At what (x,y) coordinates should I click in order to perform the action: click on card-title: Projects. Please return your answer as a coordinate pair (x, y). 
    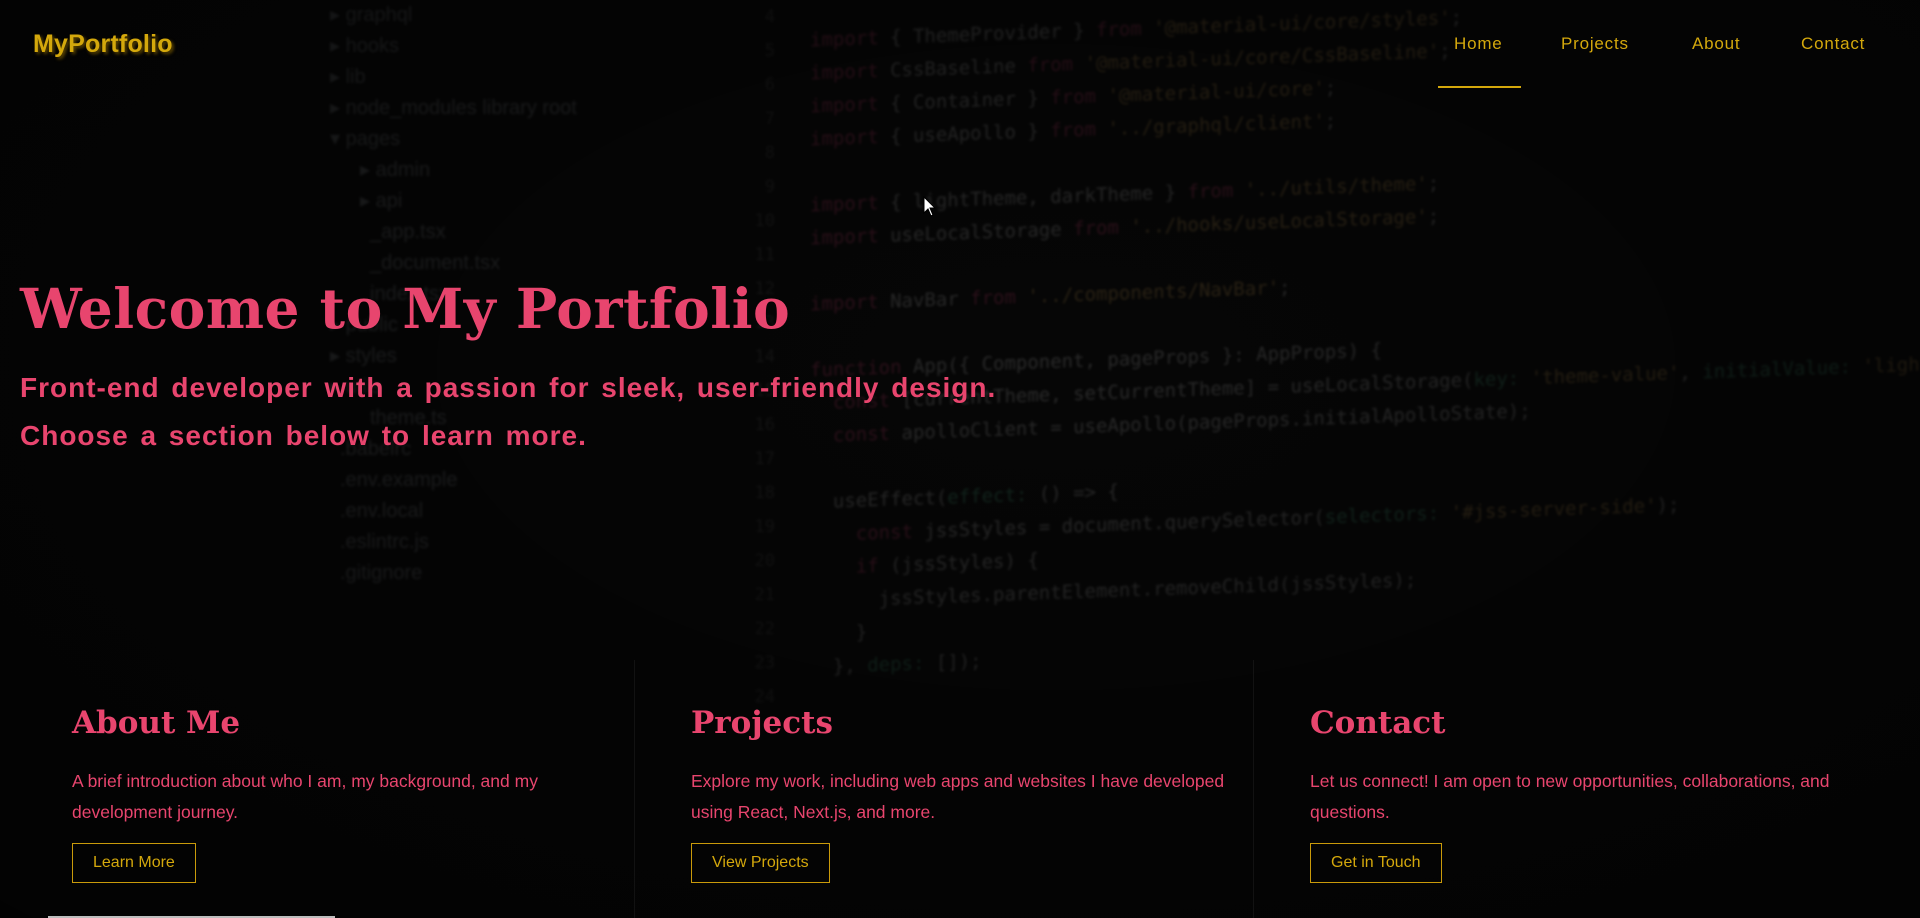
    Looking at the image, I should click on (762, 723).